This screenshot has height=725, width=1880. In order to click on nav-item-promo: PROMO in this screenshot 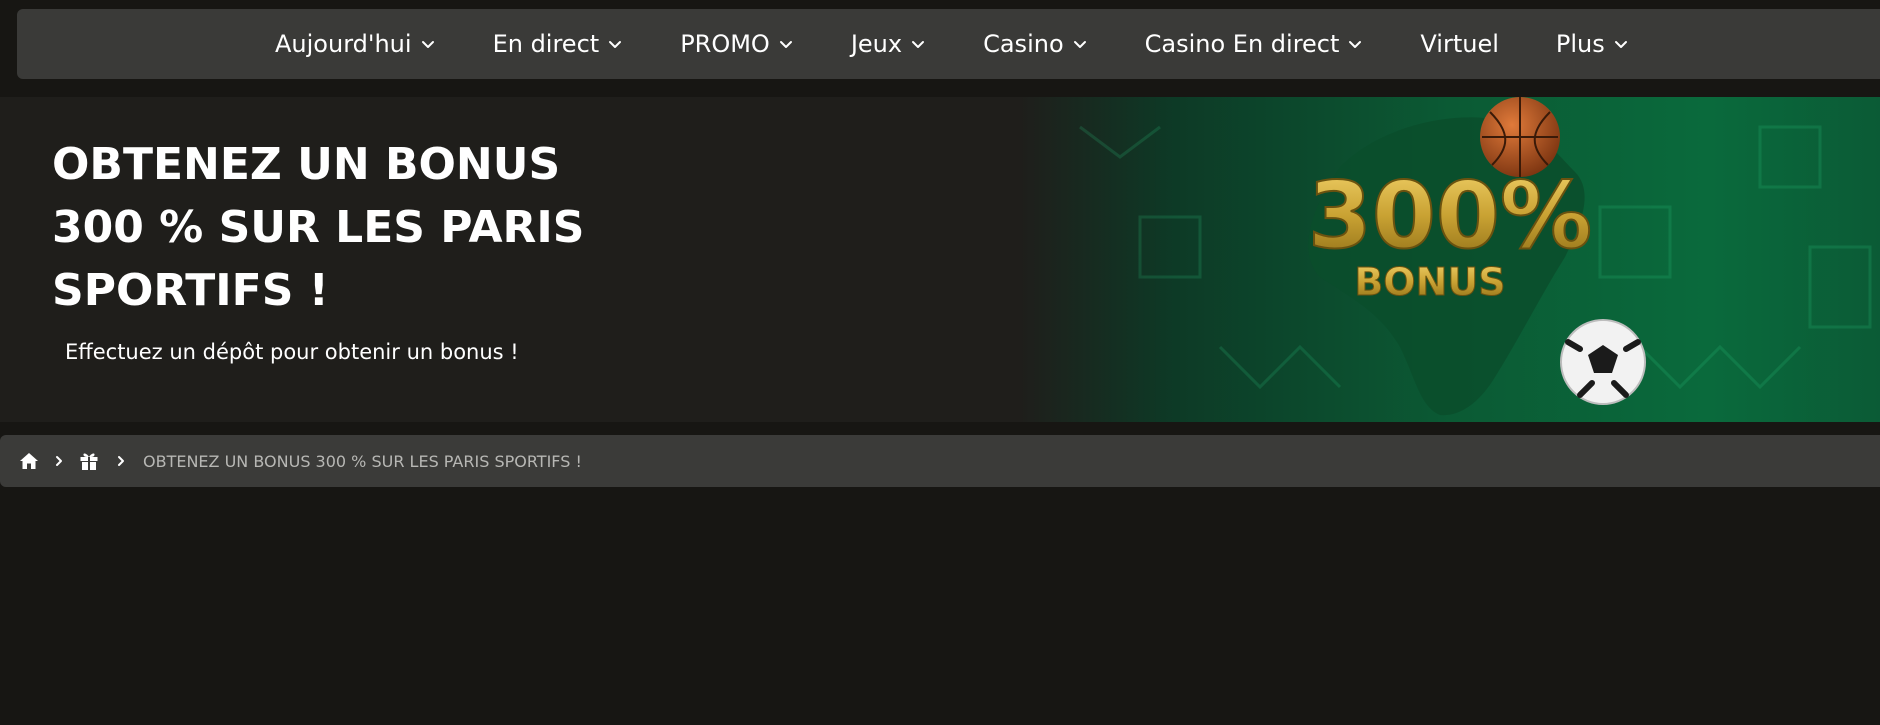, I will do `click(737, 44)`.